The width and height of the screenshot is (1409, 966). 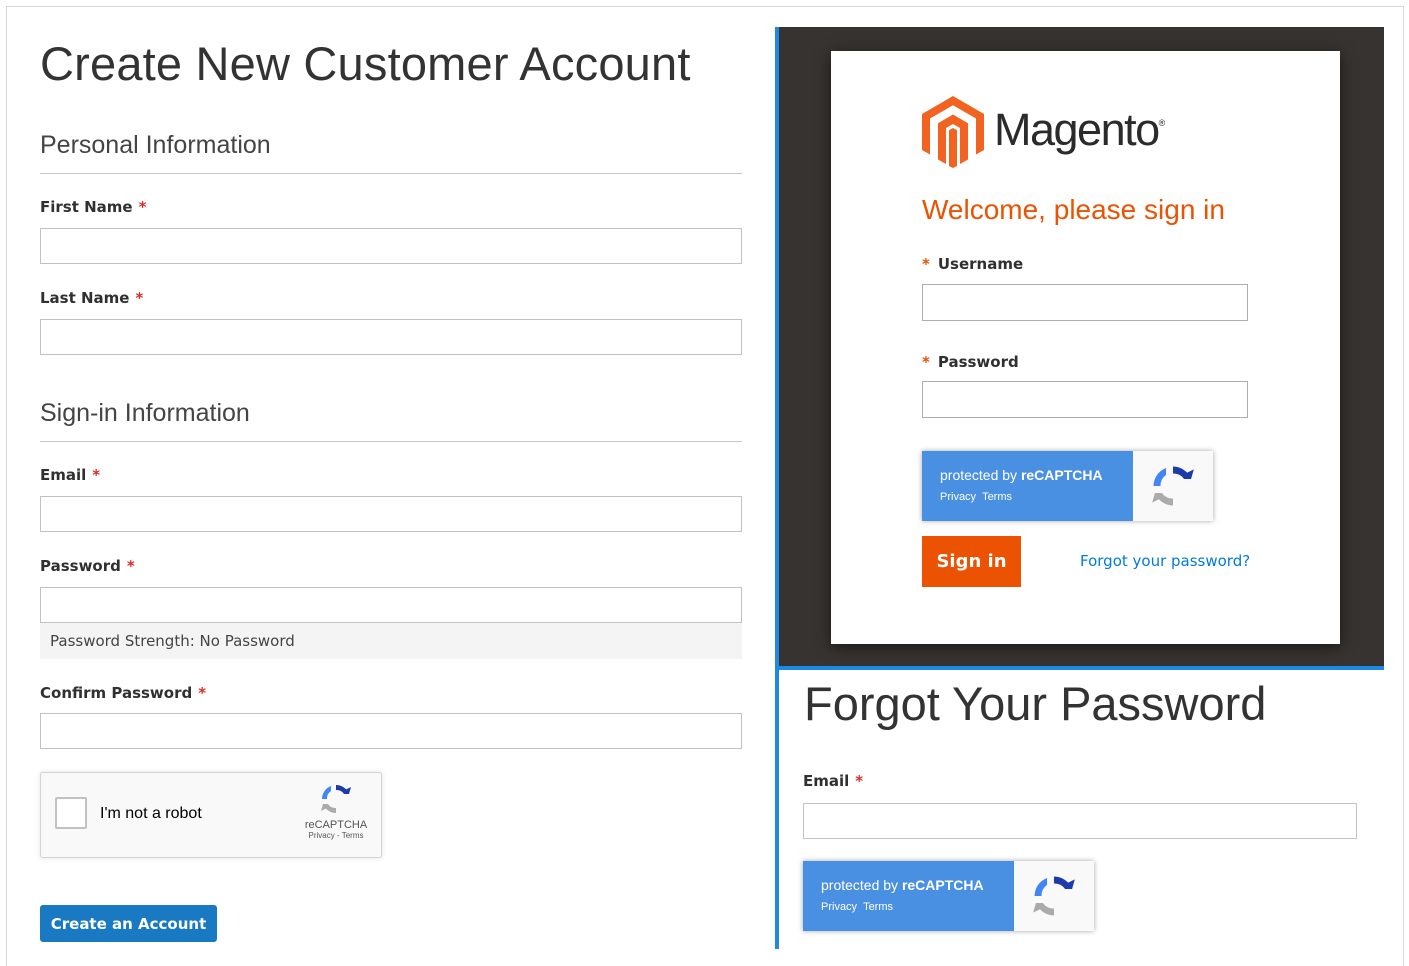 What do you see at coordinates (145, 413) in the screenshot?
I see `signin-info-heading: Sign-in Information` at bounding box center [145, 413].